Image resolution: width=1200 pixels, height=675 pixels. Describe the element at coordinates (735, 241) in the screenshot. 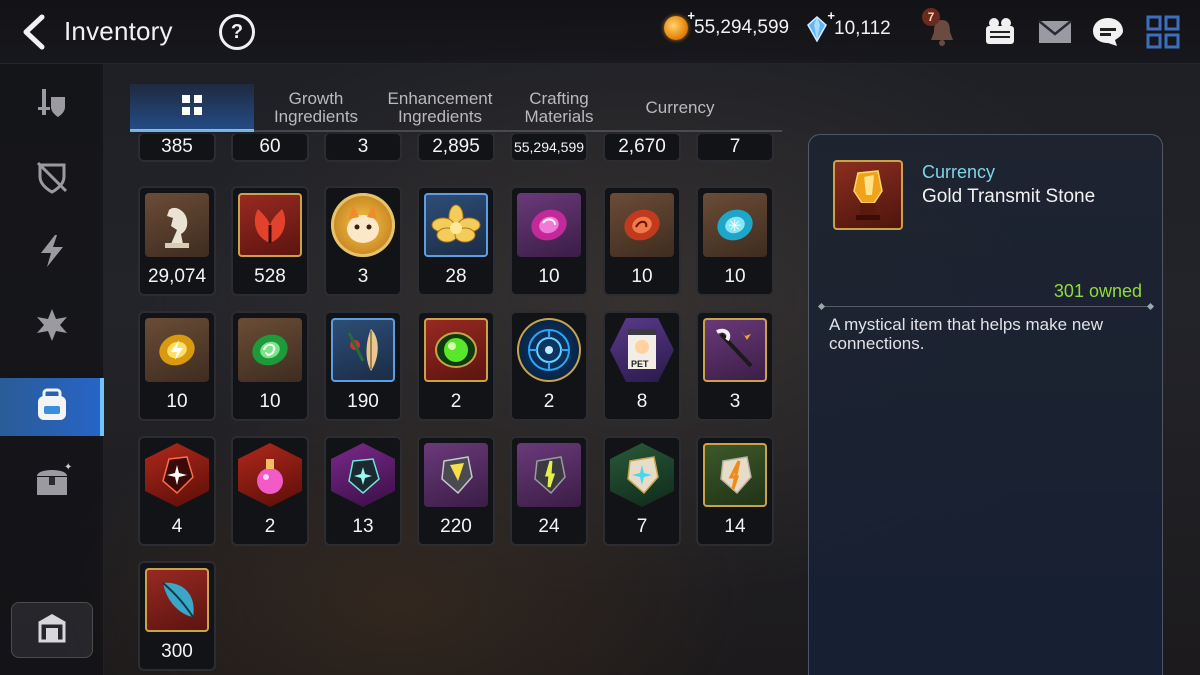

I see `item-slot: ✳ 10` at that location.